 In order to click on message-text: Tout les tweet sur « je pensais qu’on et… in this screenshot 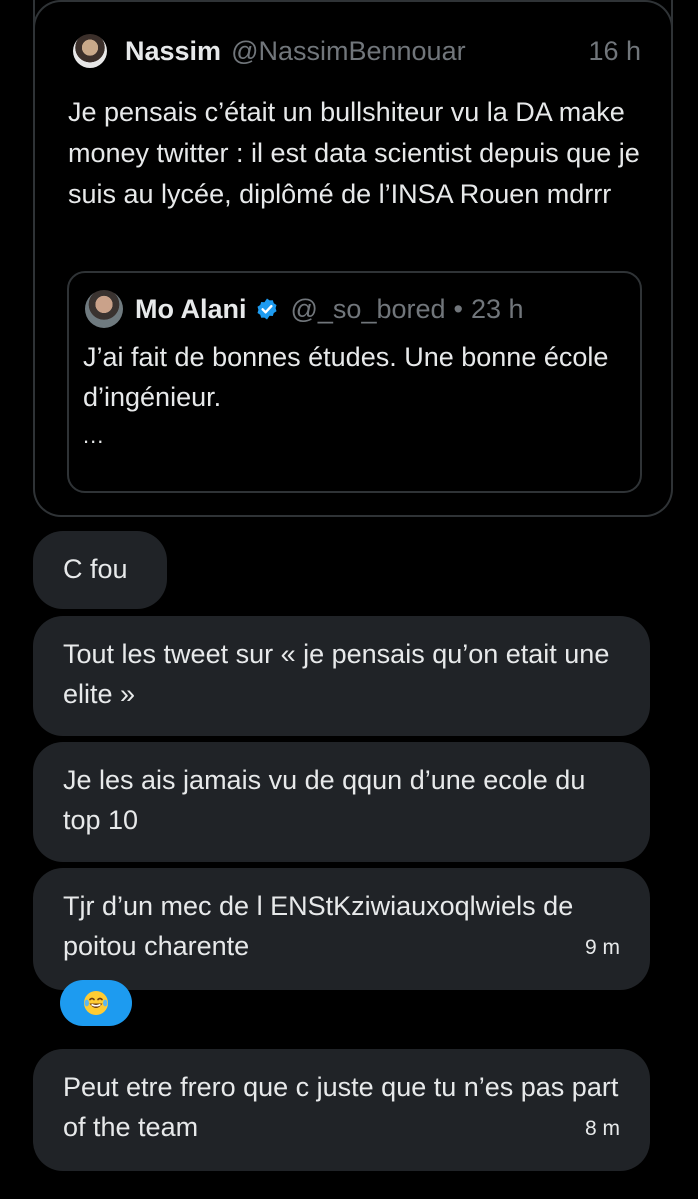, I will do `click(336, 674)`.